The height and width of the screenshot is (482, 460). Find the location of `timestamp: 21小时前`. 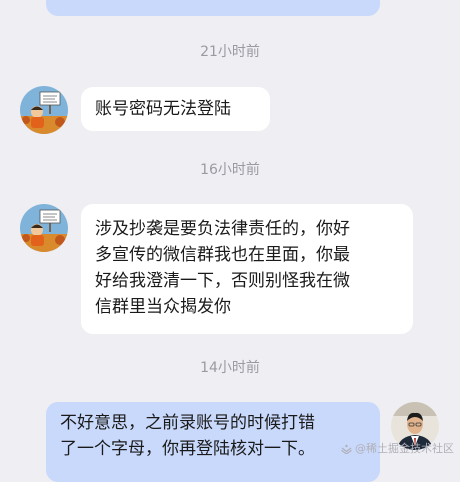

timestamp: 21小时前 is located at coordinates (230, 52).